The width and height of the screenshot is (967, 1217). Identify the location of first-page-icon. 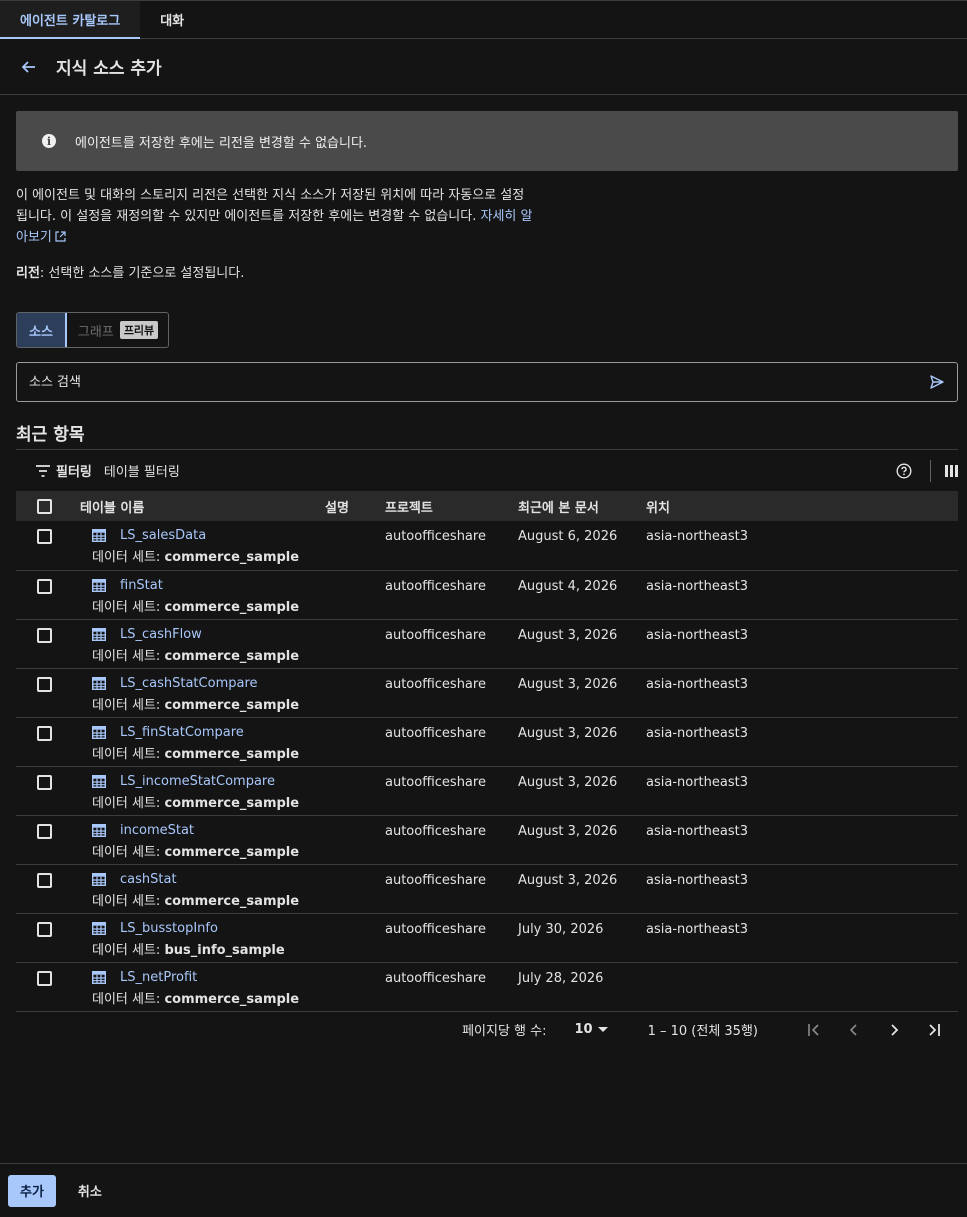
(813, 1029).